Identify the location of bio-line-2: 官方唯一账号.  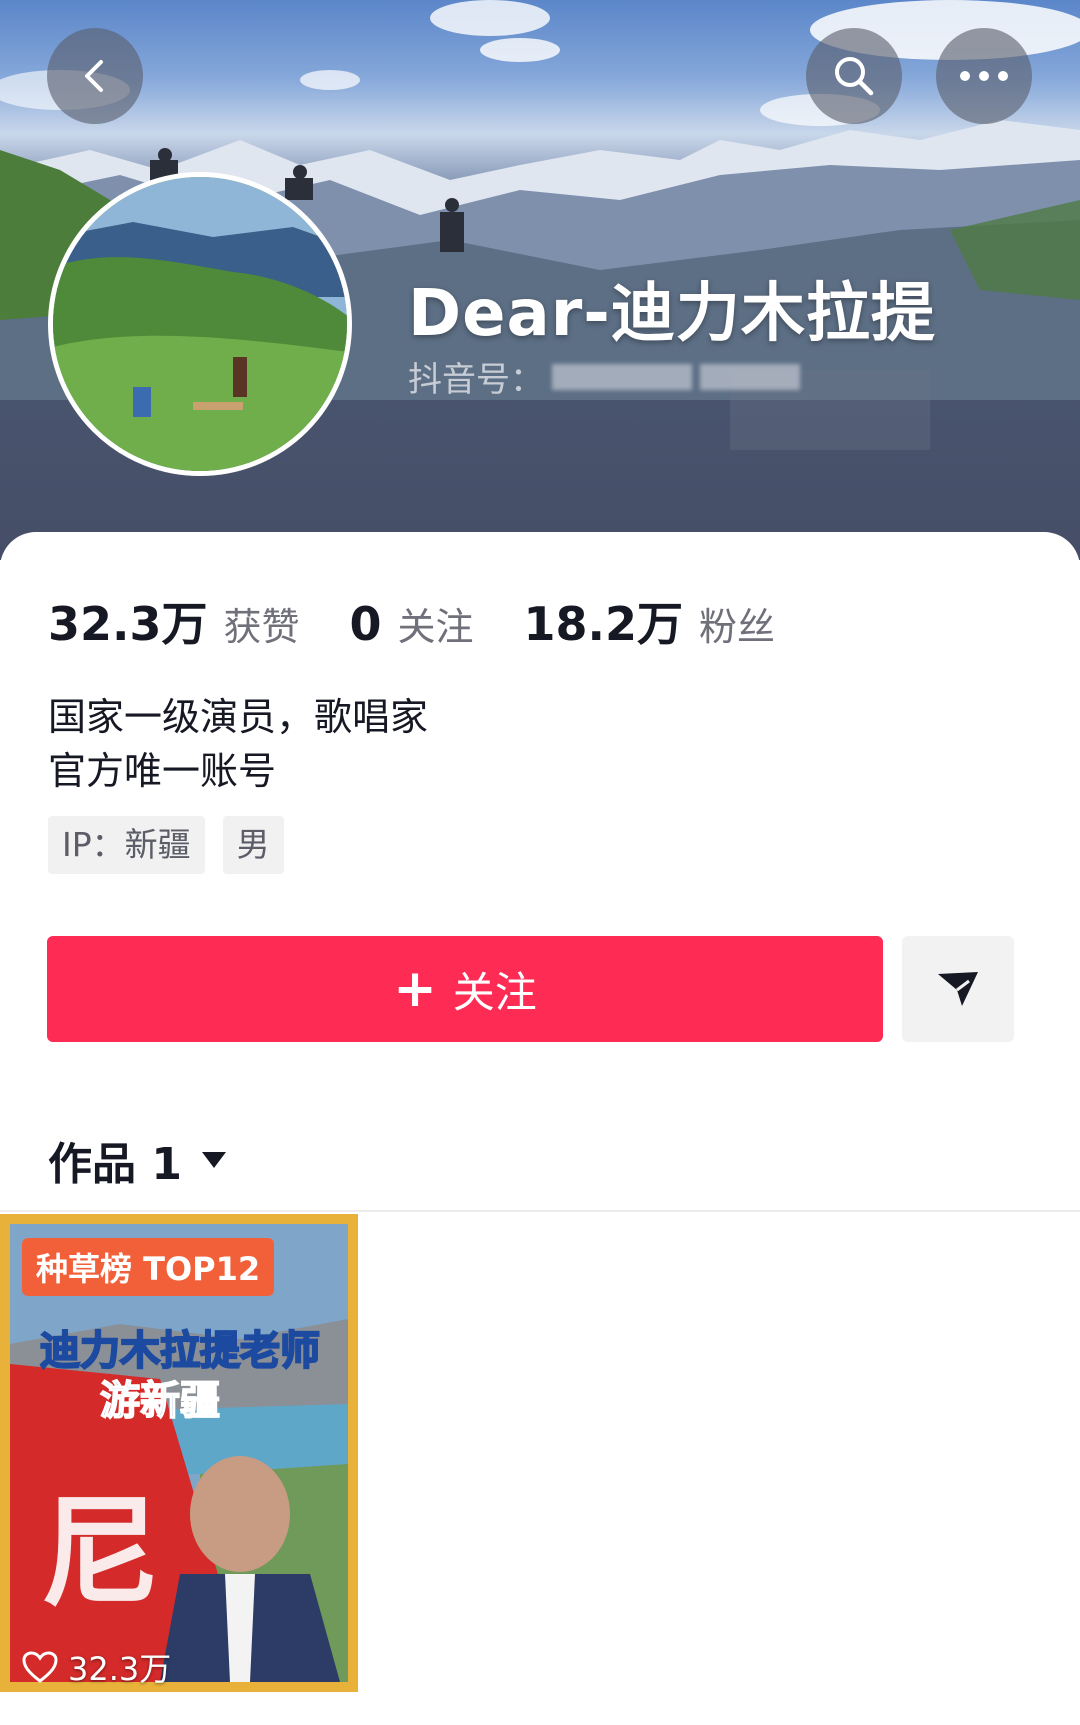
(162, 771).